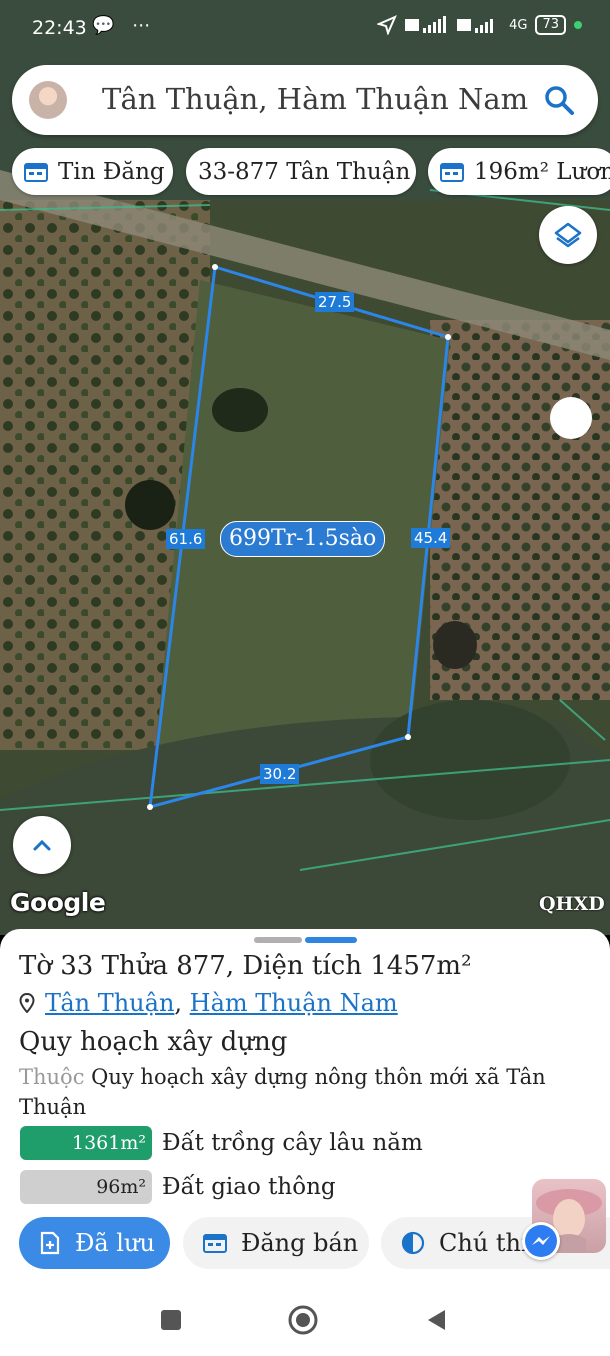 The width and height of the screenshot is (610, 1356). What do you see at coordinates (431, 538) in the screenshot?
I see `edge-length-label: 45.4` at bounding box center [431, 538].